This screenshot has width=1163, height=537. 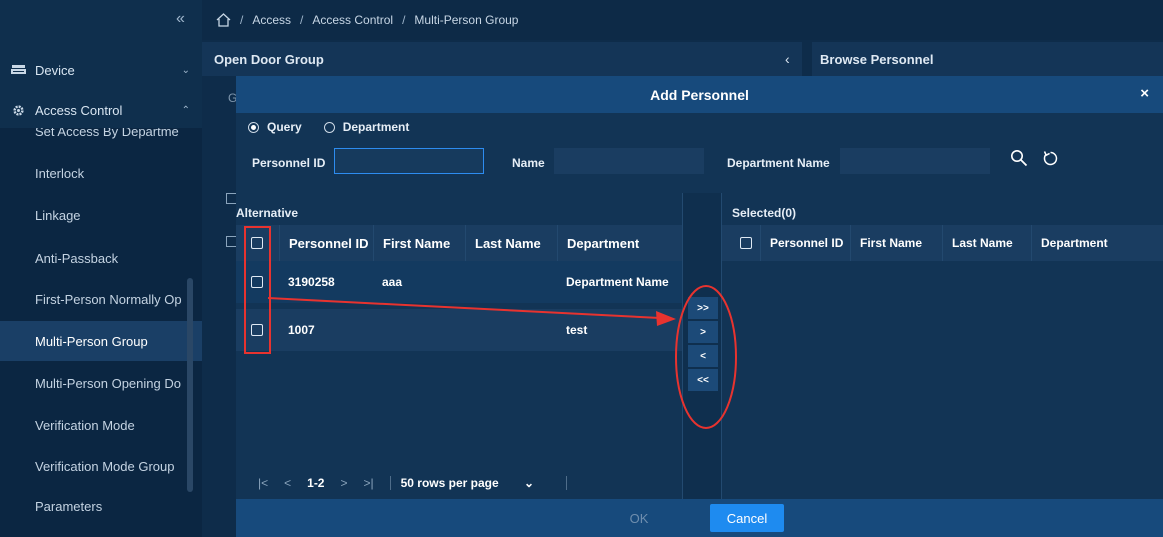 I want to click on radio-department-label: Department, so click(x=376, y=127).